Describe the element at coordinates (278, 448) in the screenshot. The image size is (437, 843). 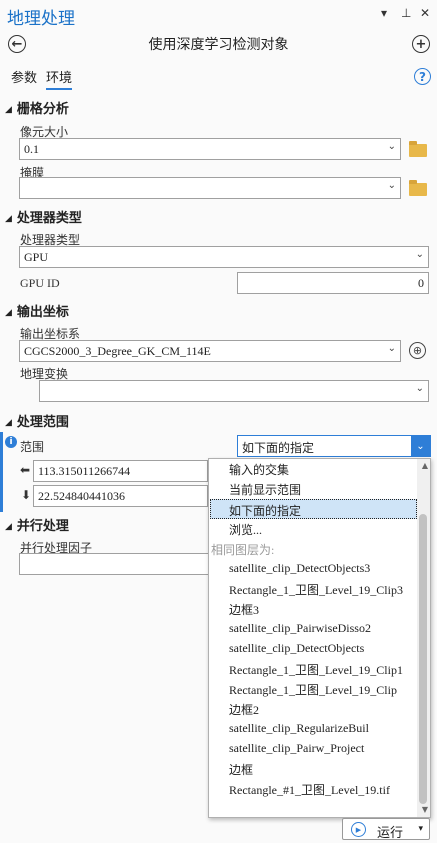
I see `extent-value: 如下面的指定` at that location.